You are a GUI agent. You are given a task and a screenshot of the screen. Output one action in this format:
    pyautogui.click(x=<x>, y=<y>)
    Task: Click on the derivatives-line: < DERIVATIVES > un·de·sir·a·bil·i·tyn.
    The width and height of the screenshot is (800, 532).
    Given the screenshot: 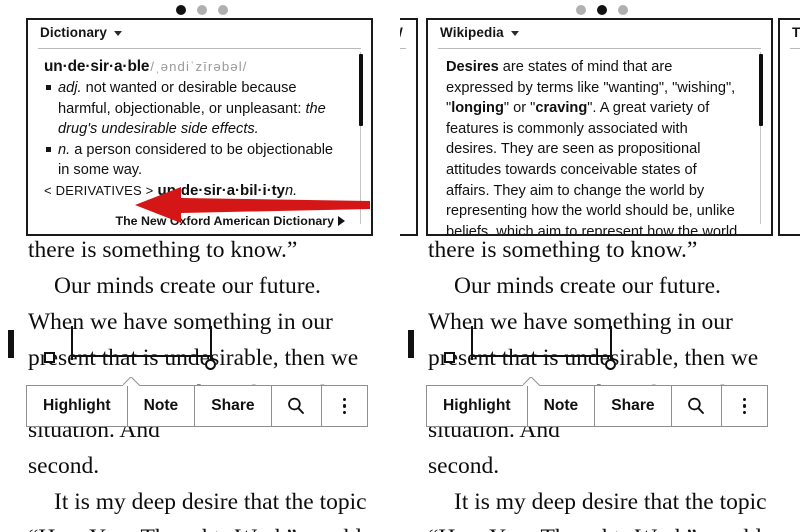 What is the action you would take?
    pyautogui.click(x=194, y=191)
    